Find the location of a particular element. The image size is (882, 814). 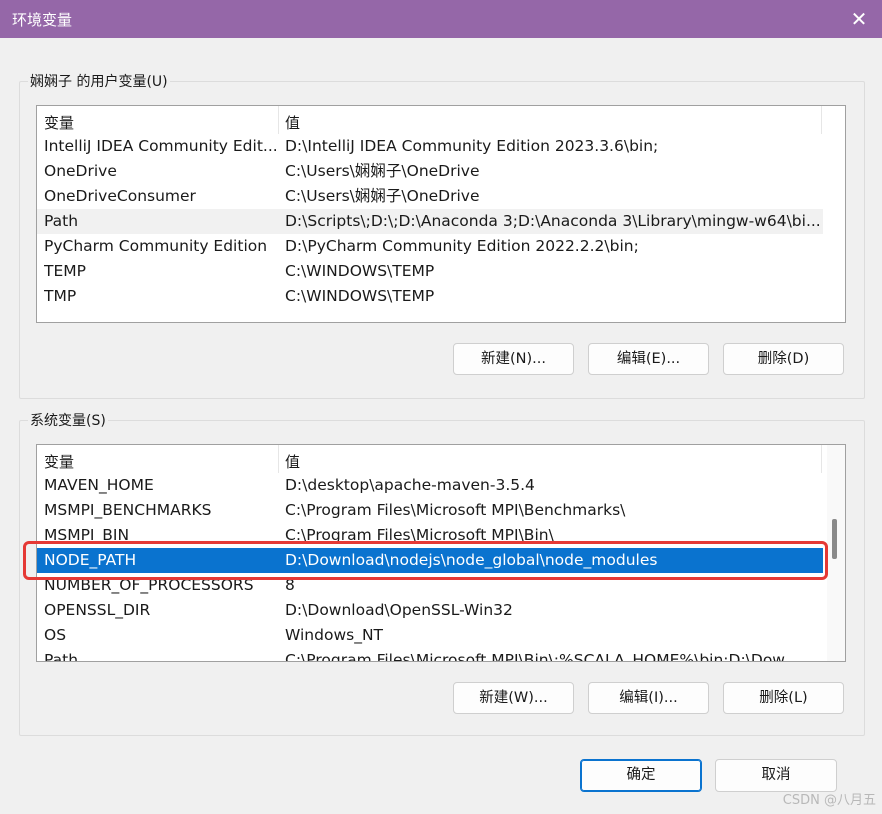

variable-name: PyCharm Community Edition is located at coordinates (156, 246).